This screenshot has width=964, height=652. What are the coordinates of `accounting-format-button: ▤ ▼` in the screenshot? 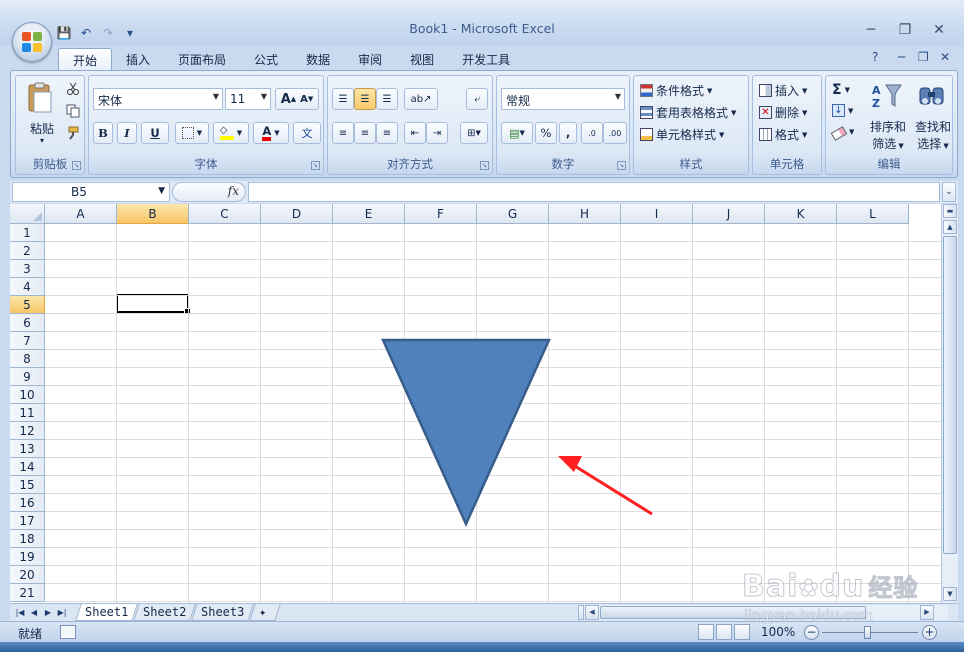 It's located at (517, 133).